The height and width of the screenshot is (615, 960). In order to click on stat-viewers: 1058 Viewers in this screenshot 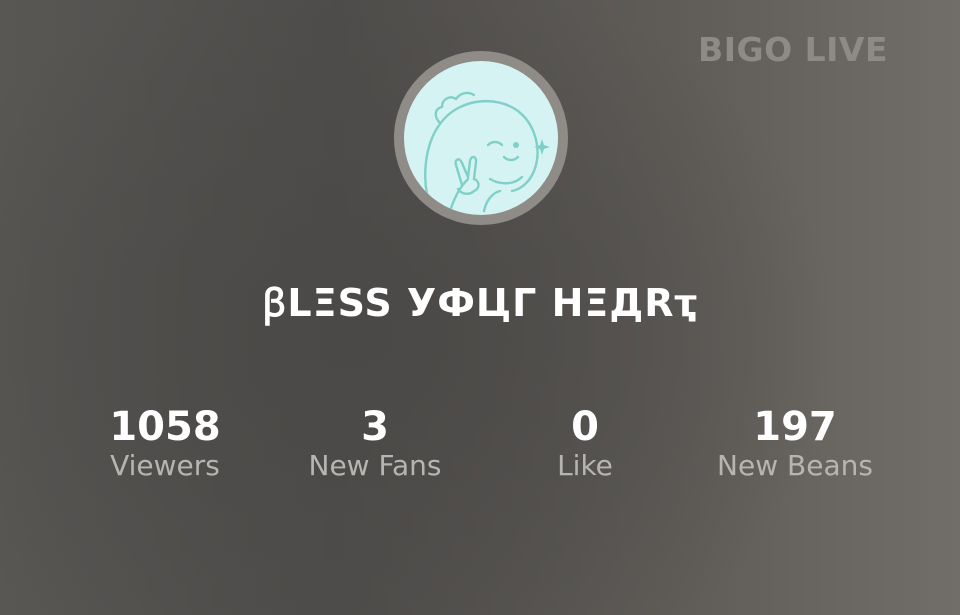, I will do `click(165, 443)`.